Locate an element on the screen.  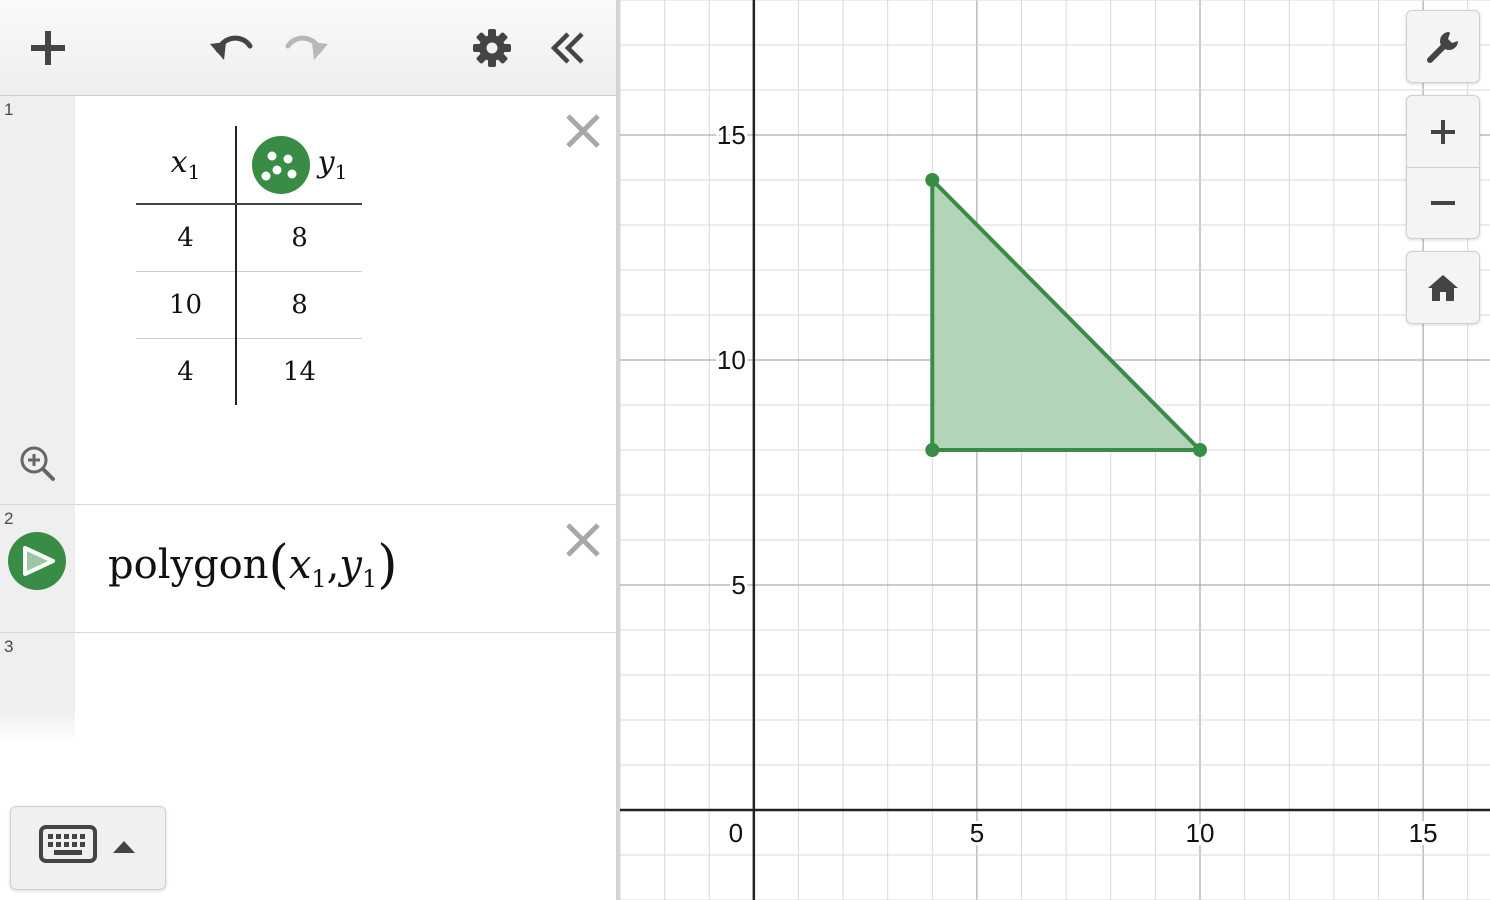
table-header-x: x1 is located at coordinates (186, 165).